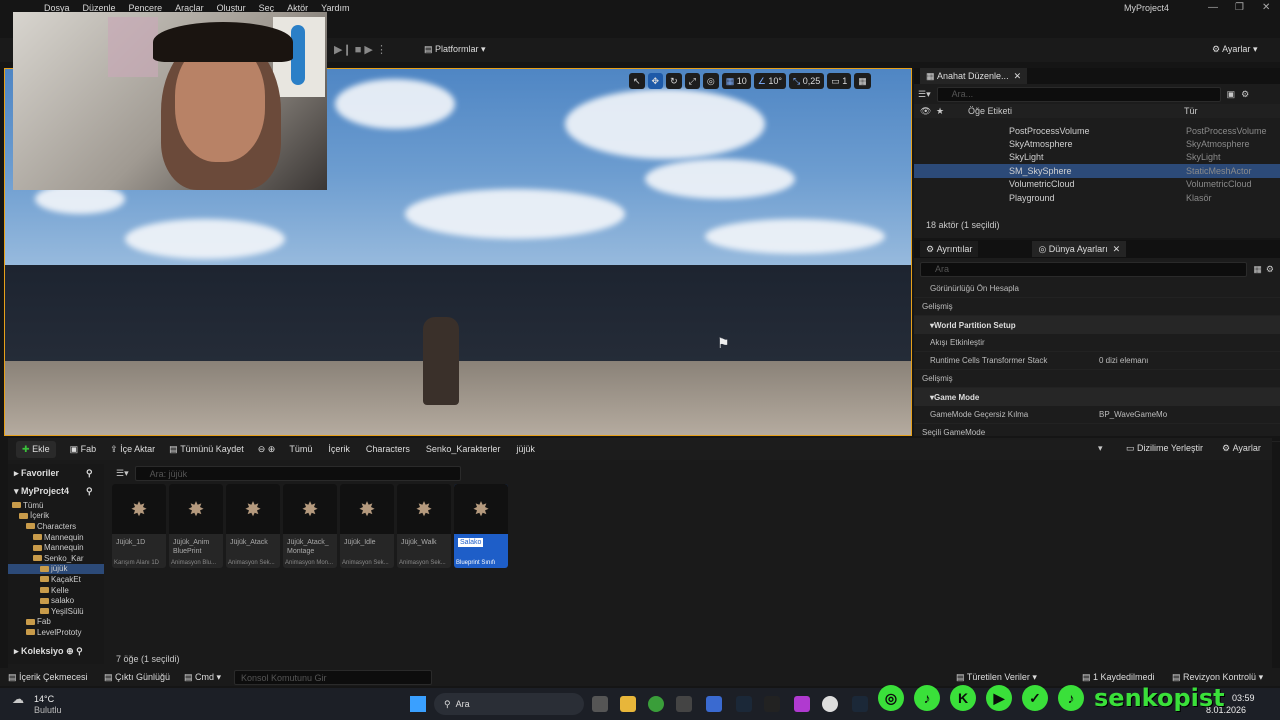 The image size is (1280, 720). I want to click on asset-filter-icon: ☰▾, so click(122, 473).